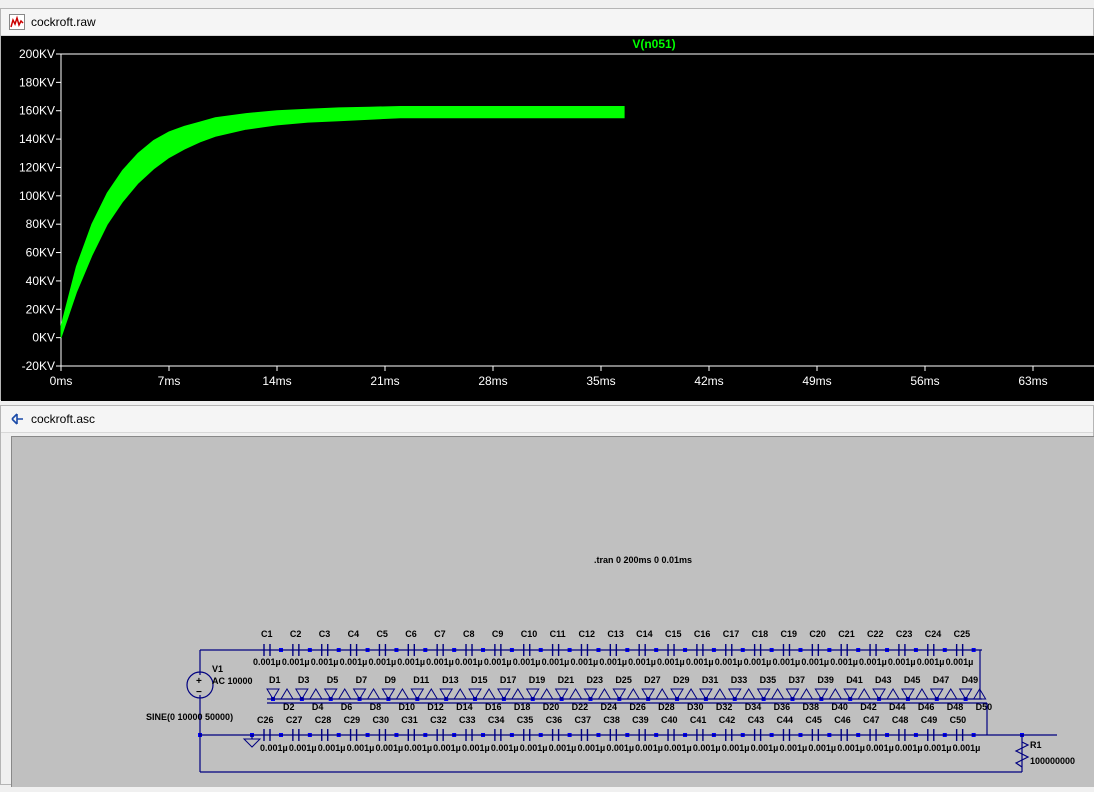 This screenshot has width=1094, height=792. I want to click on y-tick-label: 80KV, so click(40, 224).